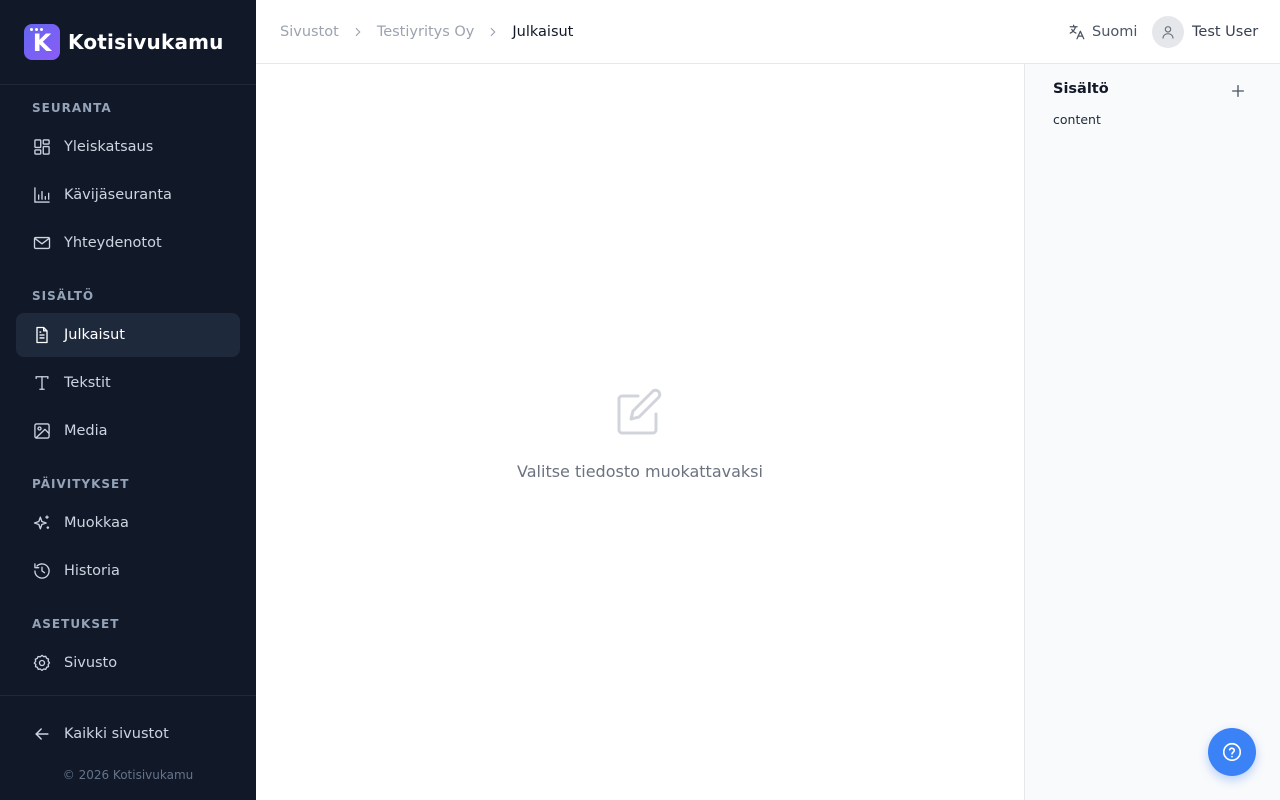 This screenshot has width=1280, height=800. I want to click on breadcrumb: Sivustot Testiyritys Oy Julkaisut, so click(426, 32).